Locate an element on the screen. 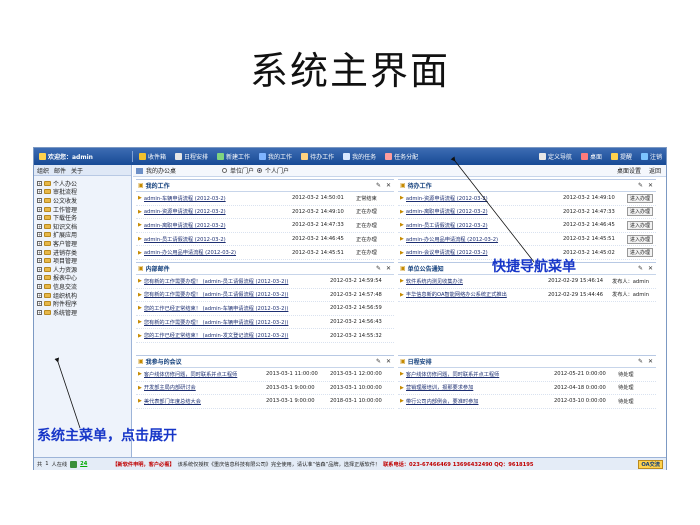 The image size is (700, 525). item-link: 美代表部门年度总结大会 is located at coordinates (205, 401).